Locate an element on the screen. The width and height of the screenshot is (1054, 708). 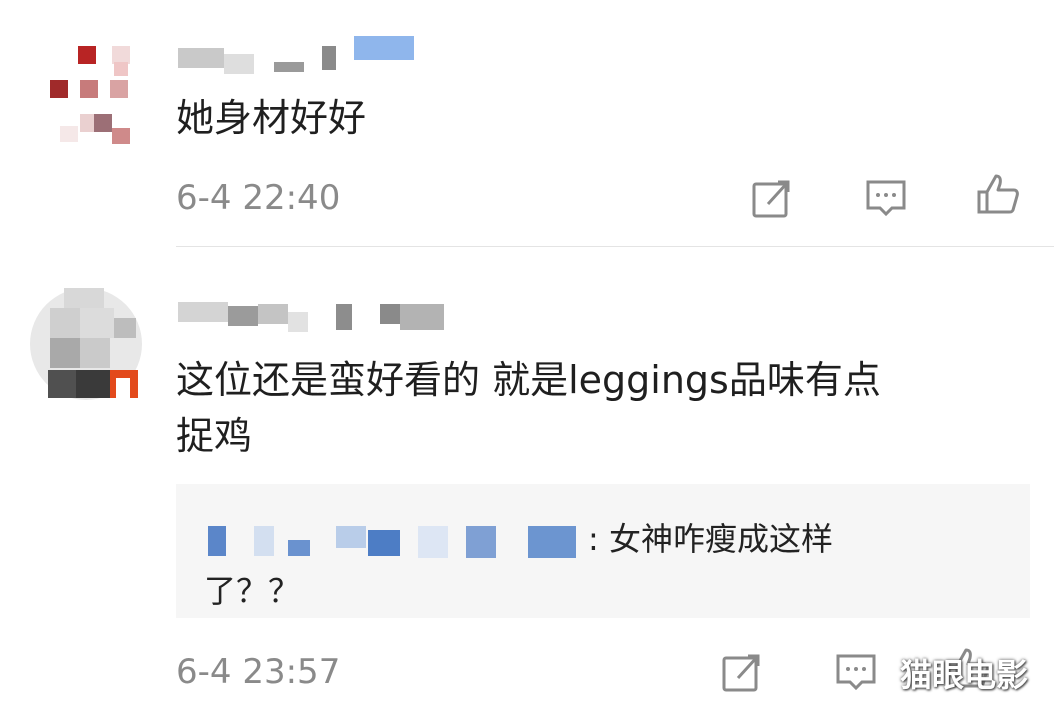
reply-text-line: : 女神咋瘦成这样 is located at coordinates (710, 539).